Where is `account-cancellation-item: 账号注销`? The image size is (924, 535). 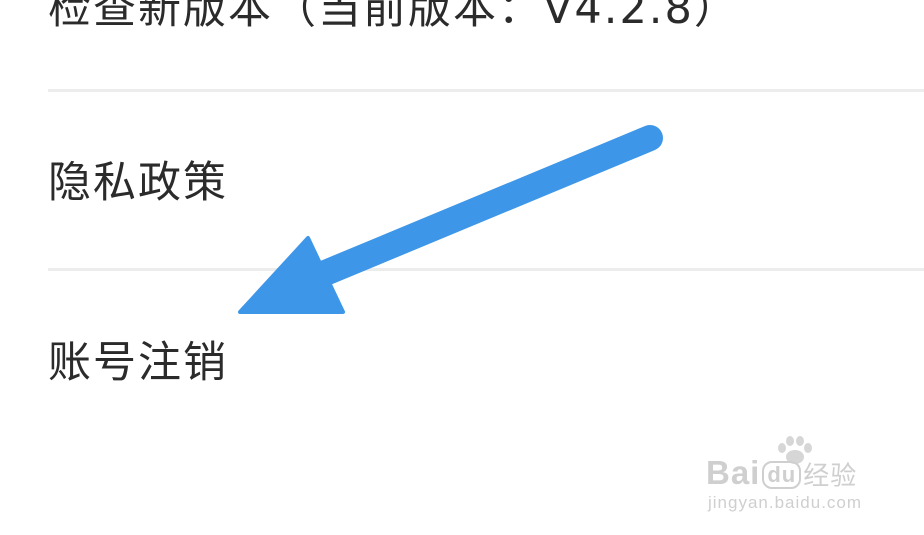 account-cancellation-item: 账号注销 is located at coordinates (486, 363).